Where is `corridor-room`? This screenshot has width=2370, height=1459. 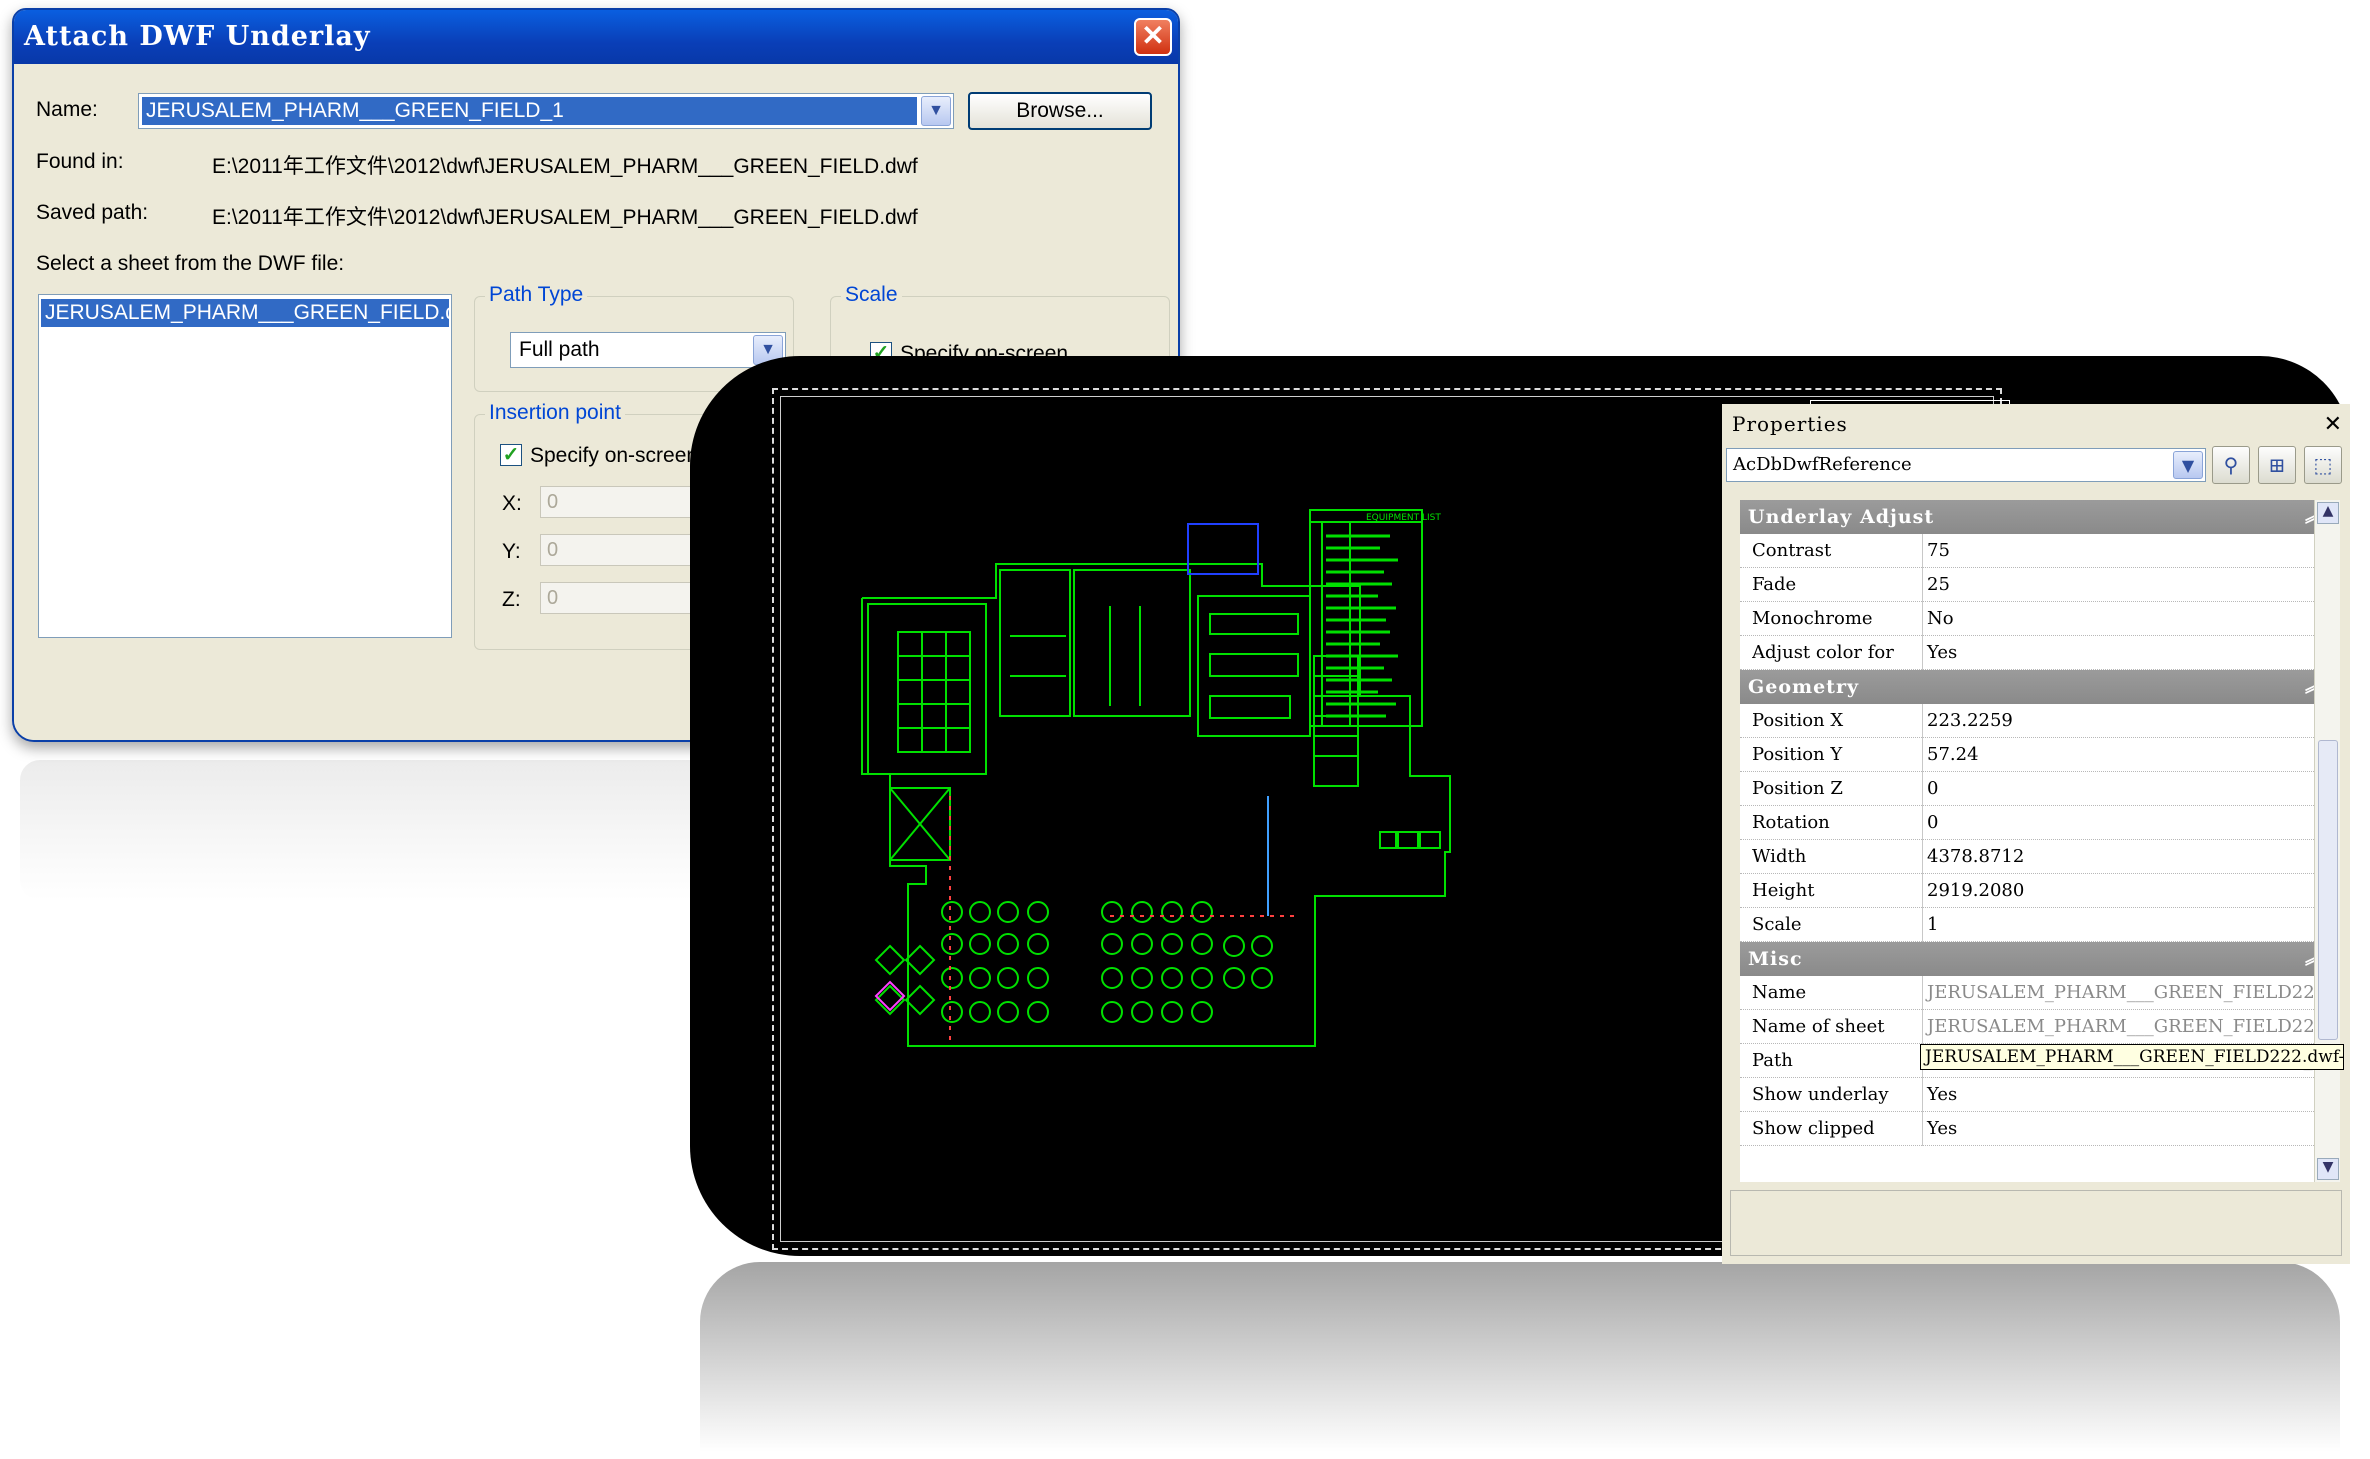 corridor-room is located at coordinates (1132, 643).